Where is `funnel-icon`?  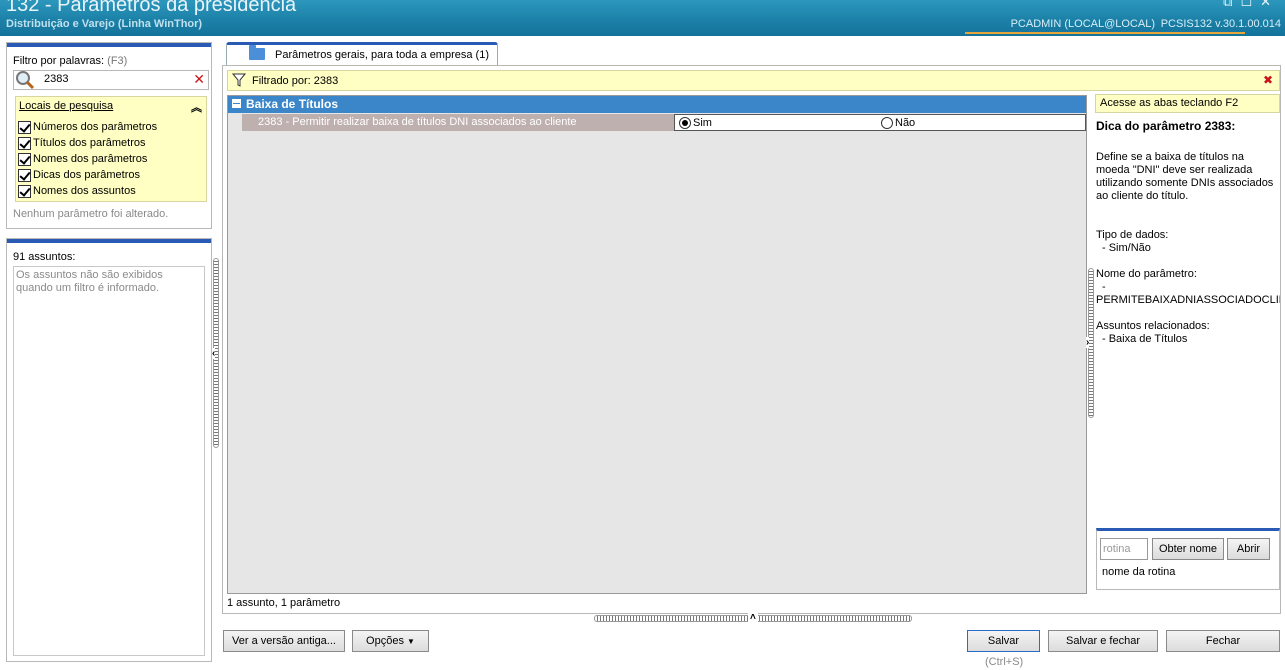 funnel-icon is located at coordinates (239, 80).